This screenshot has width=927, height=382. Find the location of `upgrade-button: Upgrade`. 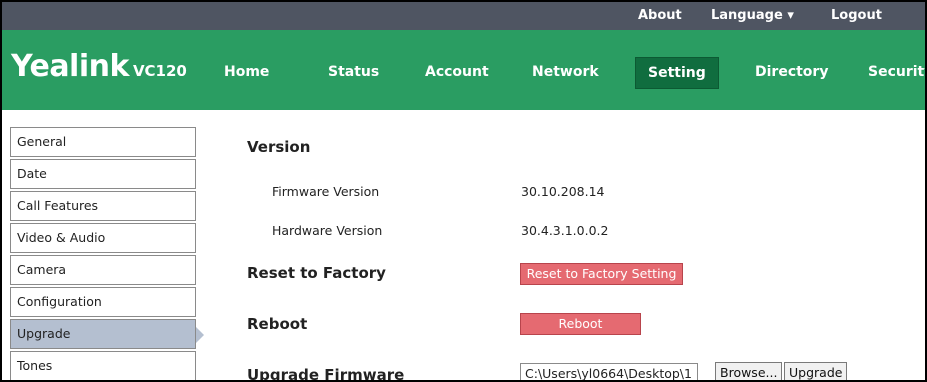

upgrade-button: Upgrade is located at coordinates (816, 371).